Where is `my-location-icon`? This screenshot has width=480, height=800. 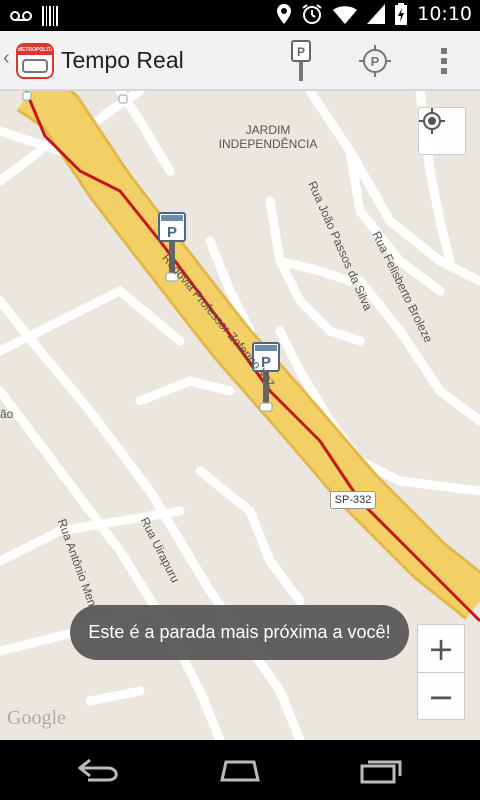 my-location-icon is located at coordinates (432, 121).